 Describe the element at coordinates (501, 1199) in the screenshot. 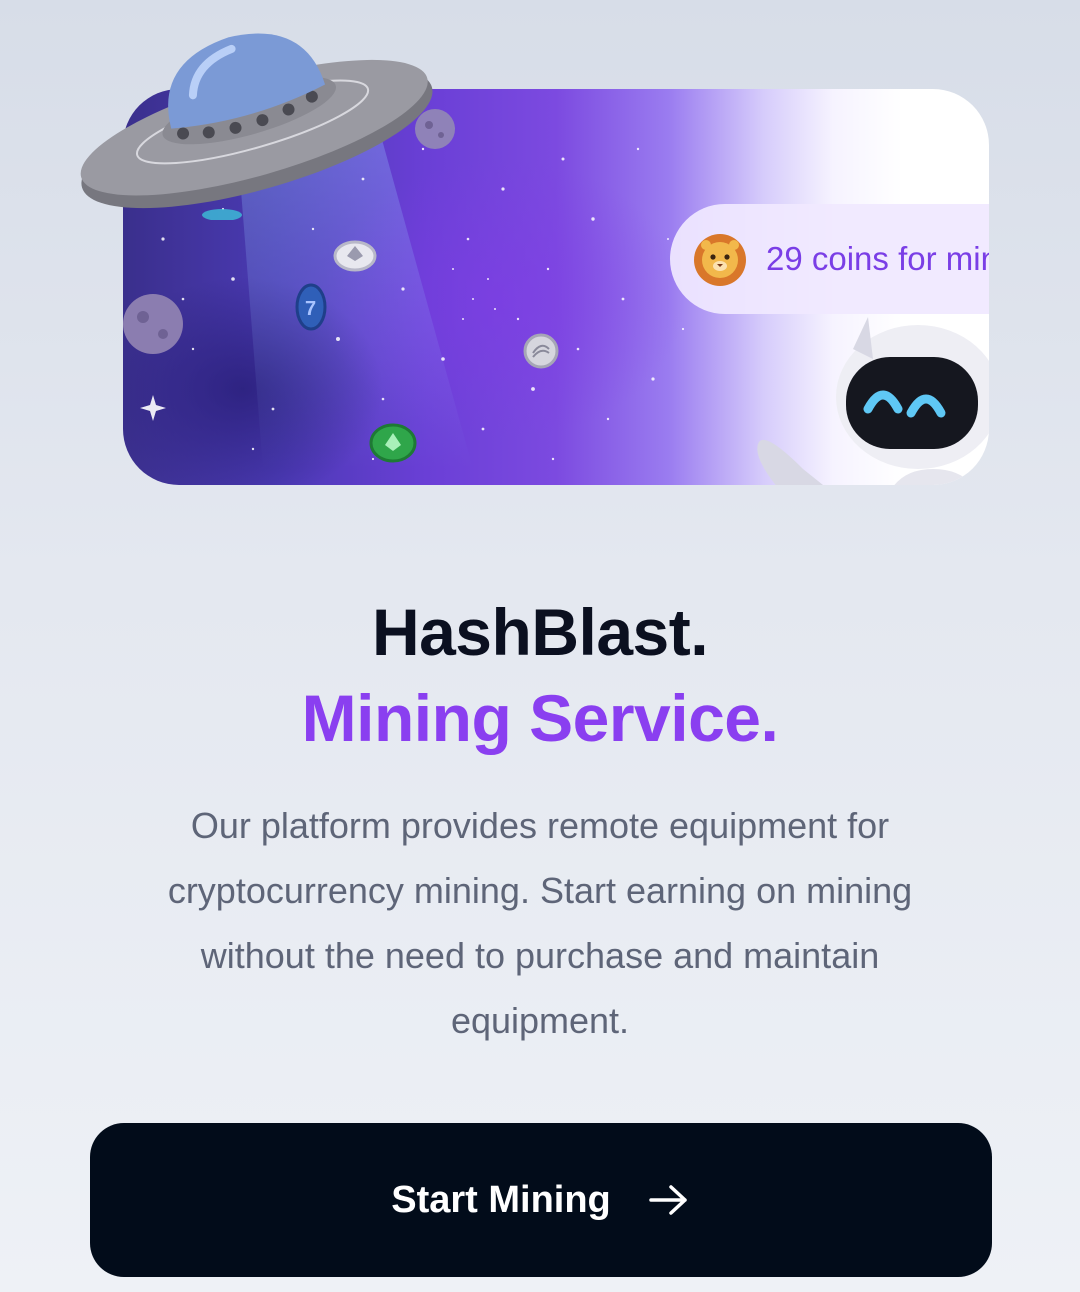

I see `start-mining-button-label: Start Mining` at that location.